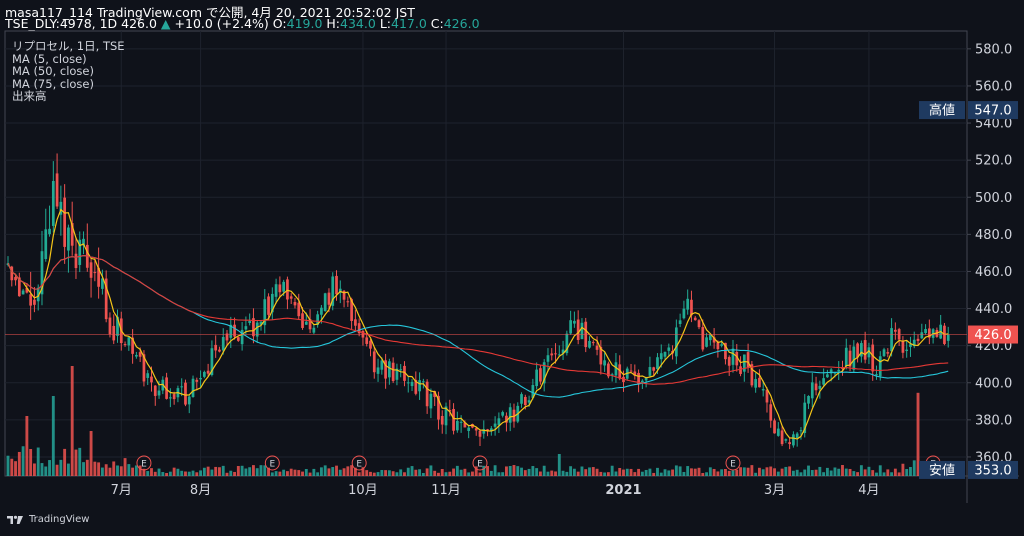 The image size is (1024, 536). I want to click on time-tick-label: 7月, so click(121, 490).